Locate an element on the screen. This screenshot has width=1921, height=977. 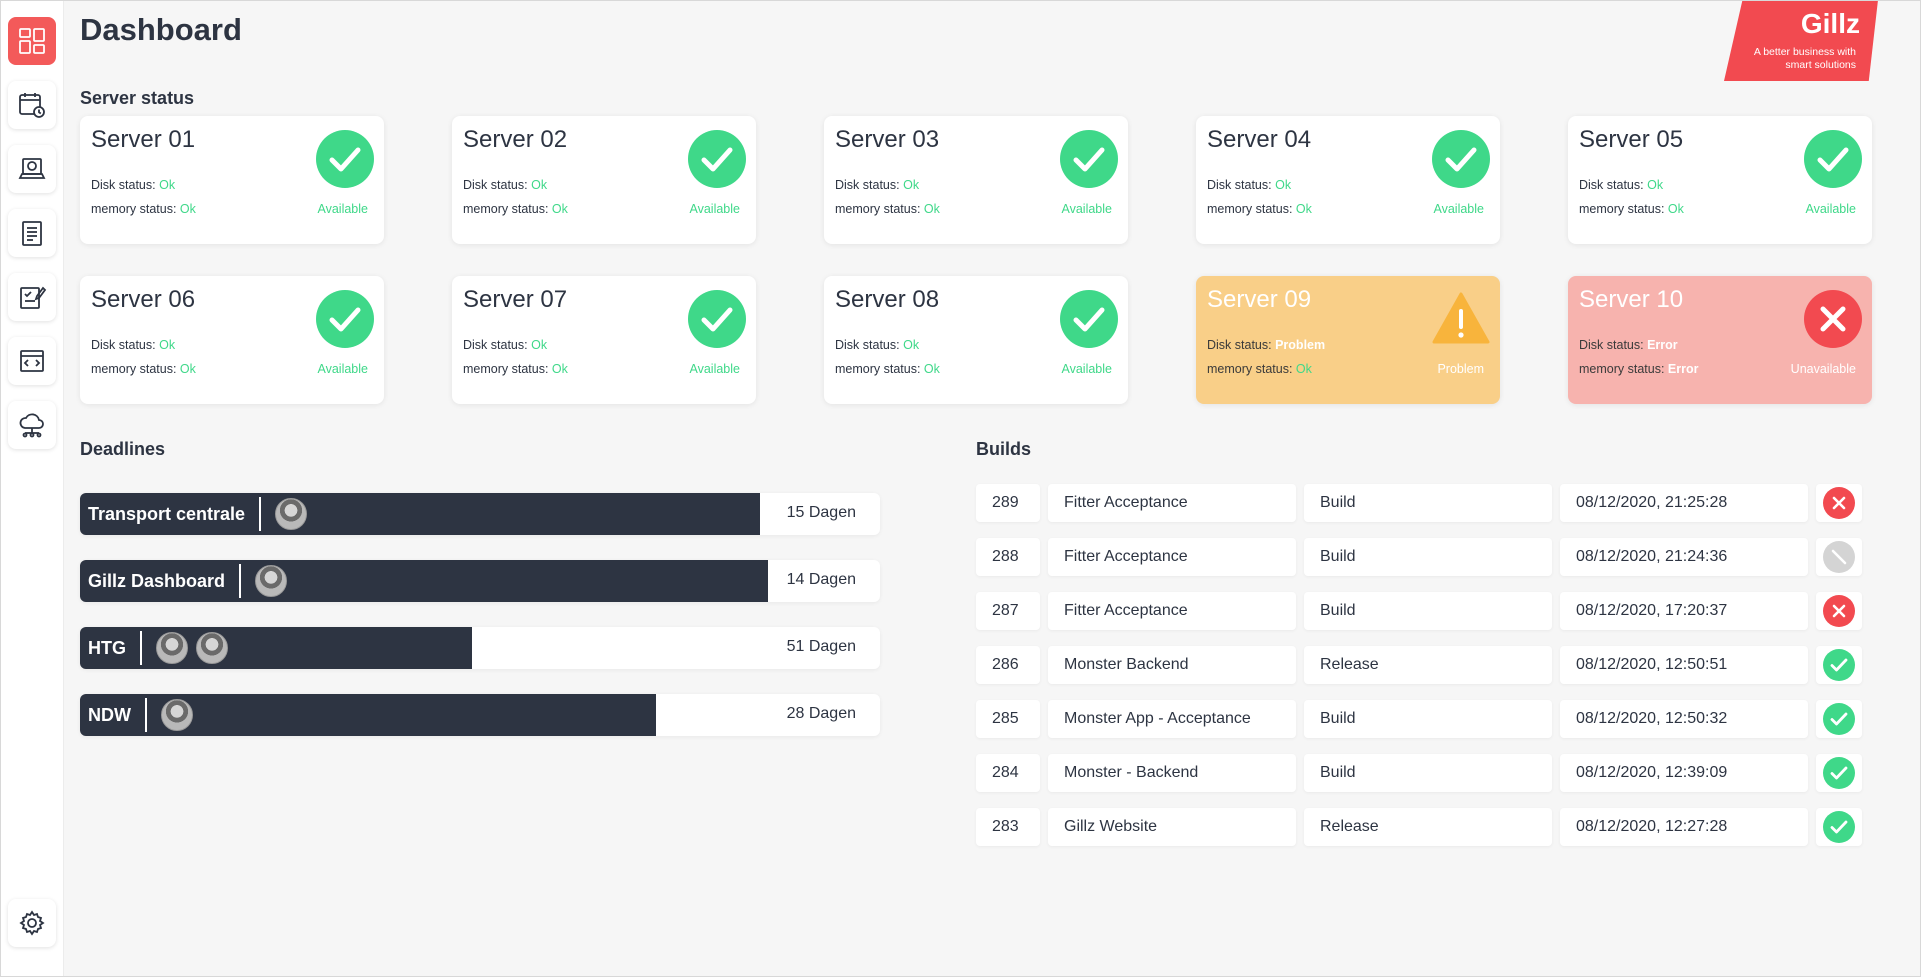
checklist-icon is located at coordinates (33, 297).